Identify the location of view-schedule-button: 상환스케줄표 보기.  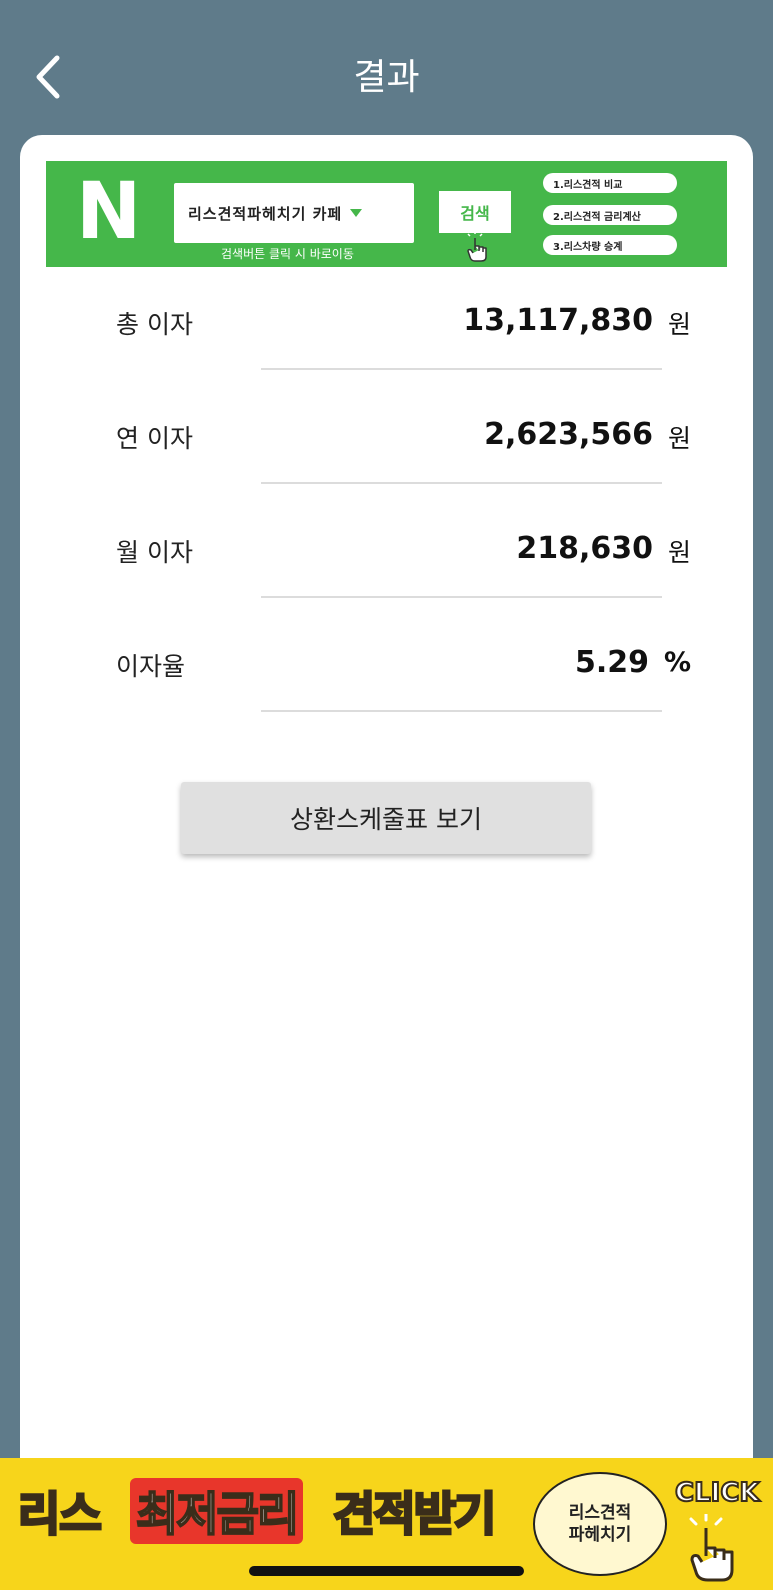
(386, 818).